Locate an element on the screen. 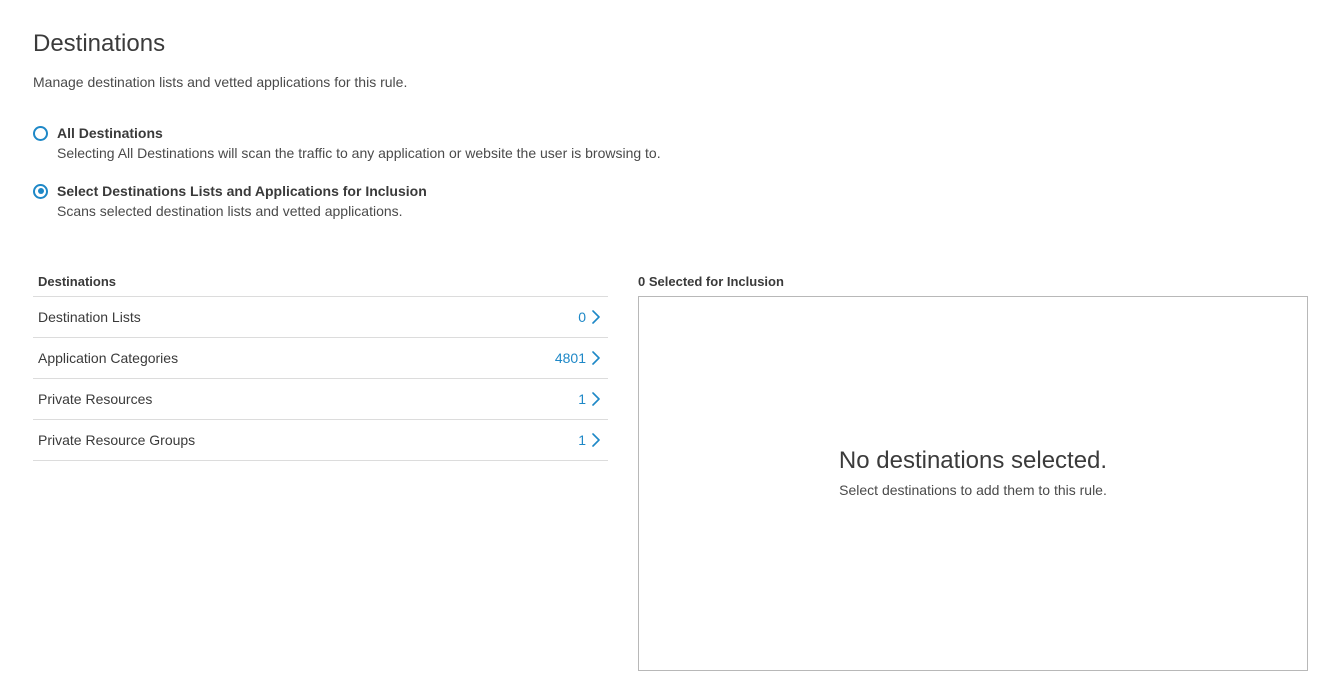 The width and height of the screenshot is (1338, 678). destination-row-destination-lists: Destination Lists 0 is located at coordinates (320, 317).